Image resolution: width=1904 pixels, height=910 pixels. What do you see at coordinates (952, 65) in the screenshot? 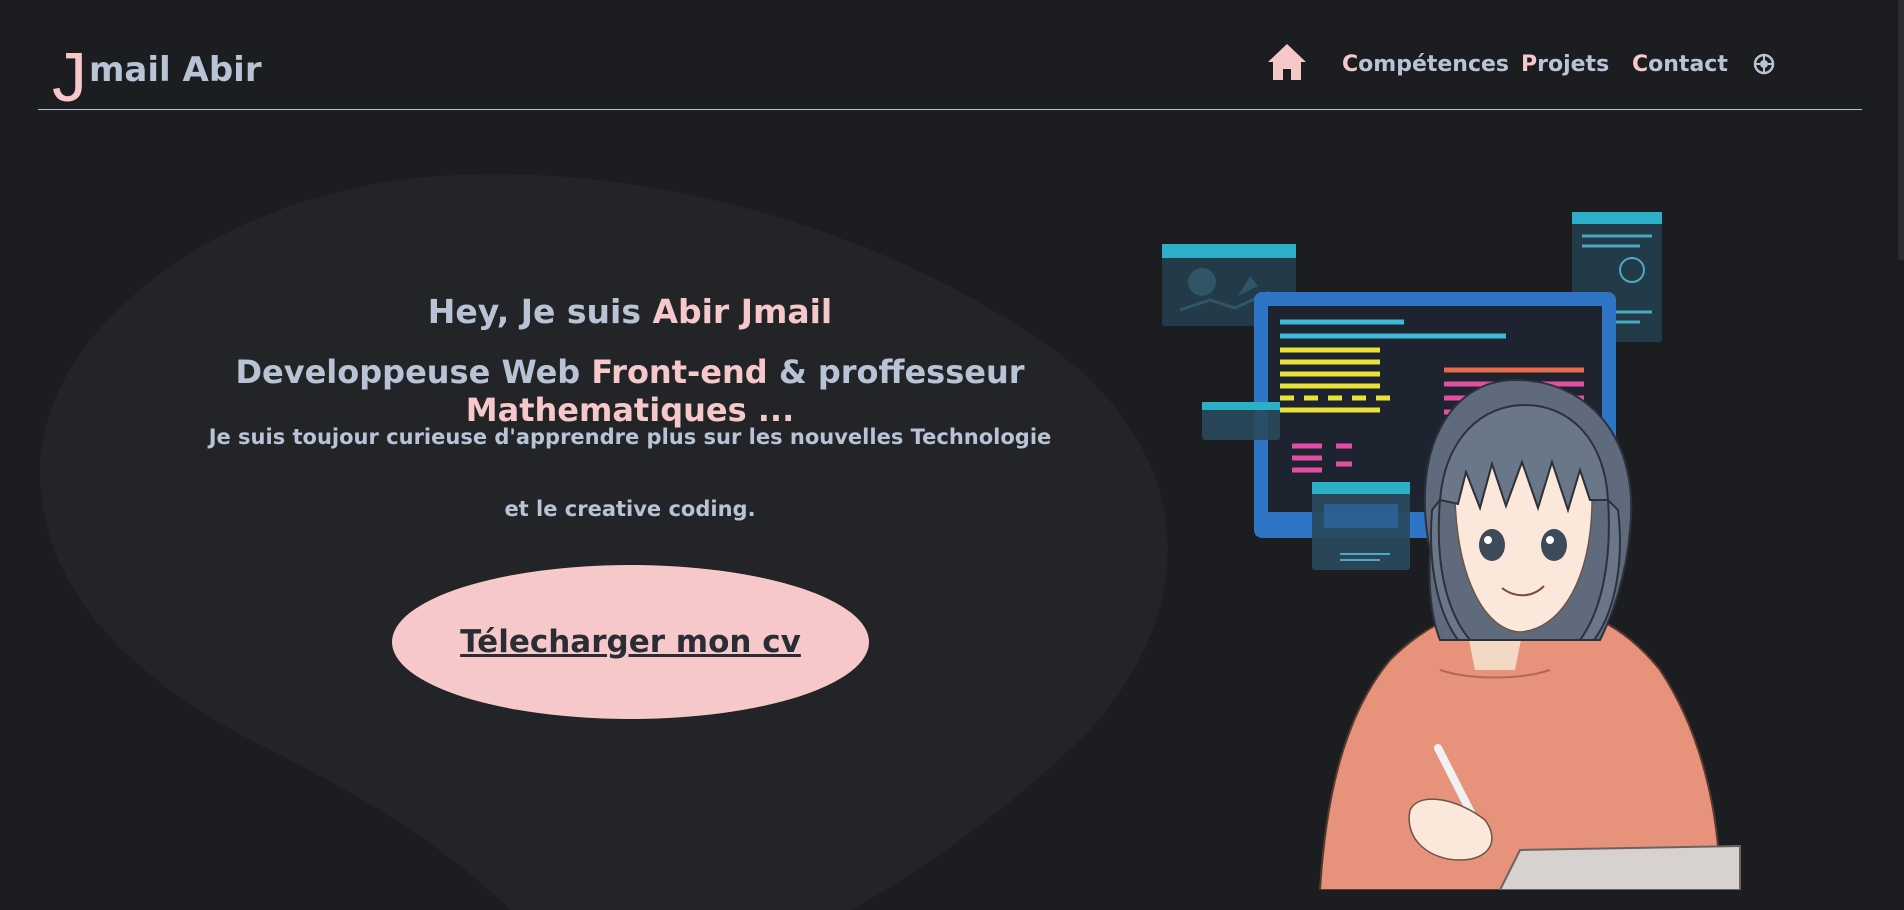
I see `main-nav: Compétences Projets Contact` at bounding box center [952, 65].